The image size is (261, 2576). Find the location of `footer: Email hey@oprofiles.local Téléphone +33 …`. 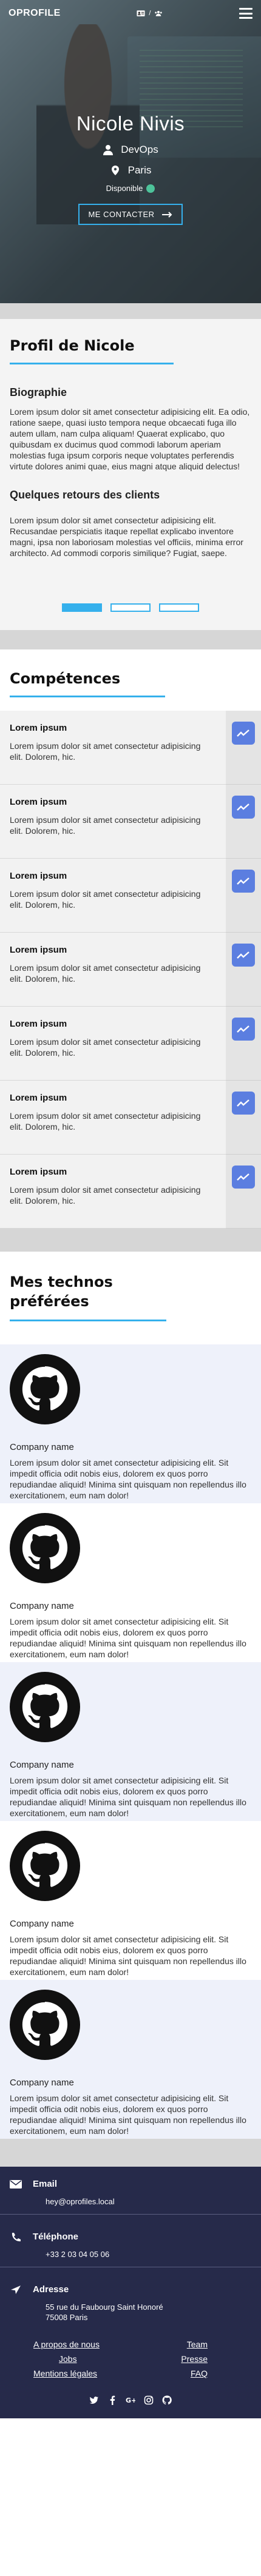

footer: Email hey@oprofiles.local Téléphone +33 … is located at coordinates (130, 2292).